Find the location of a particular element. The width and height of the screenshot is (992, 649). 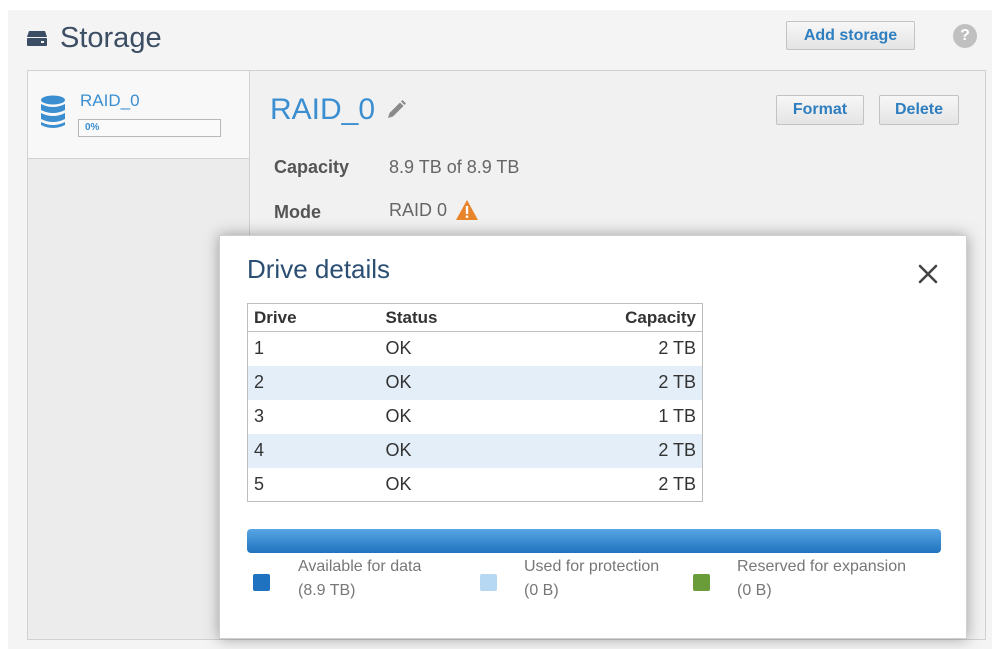

table-row: 5 OK 2 TB is located at coordinates (475, 485).